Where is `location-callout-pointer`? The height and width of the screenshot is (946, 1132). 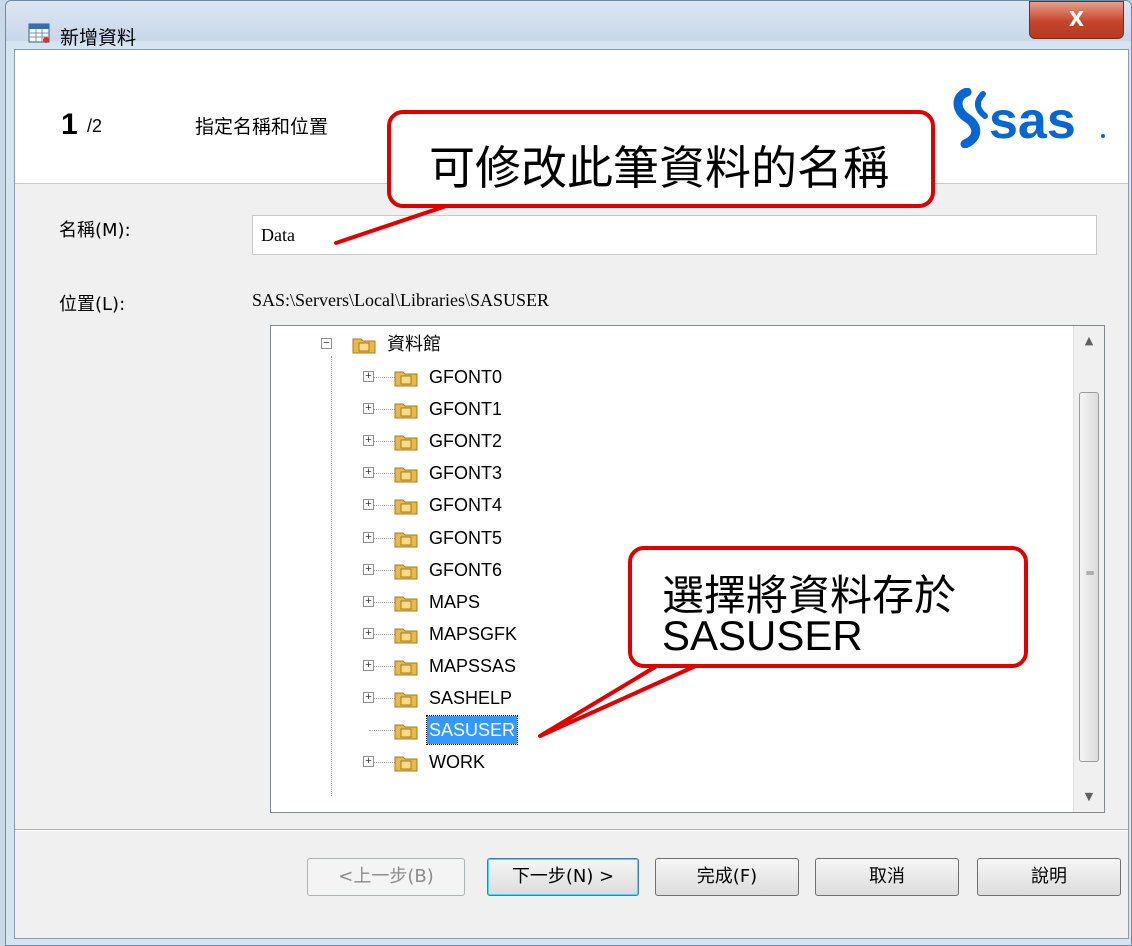
location-callout-pointer is located at coordinates (620, 700).